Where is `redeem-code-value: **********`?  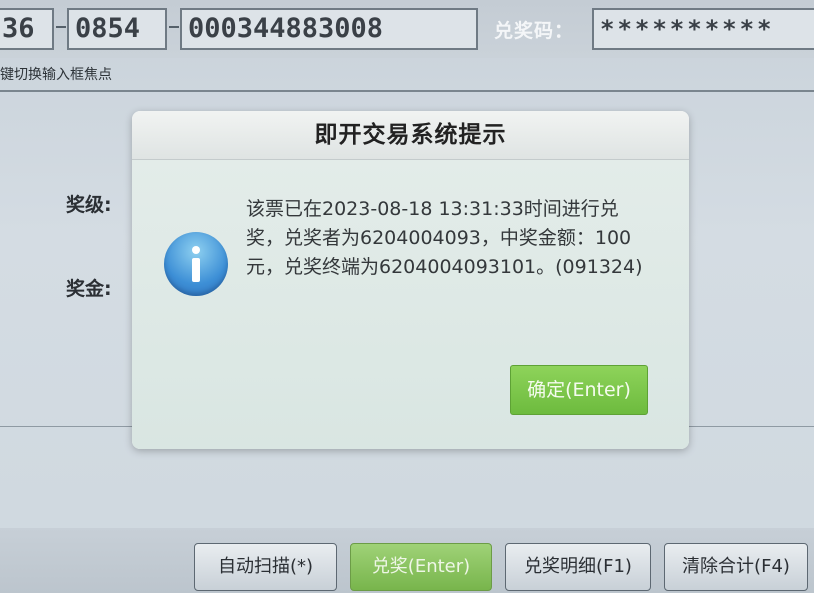
redeem-code-value: ********** is located at coordinates (687, 29).